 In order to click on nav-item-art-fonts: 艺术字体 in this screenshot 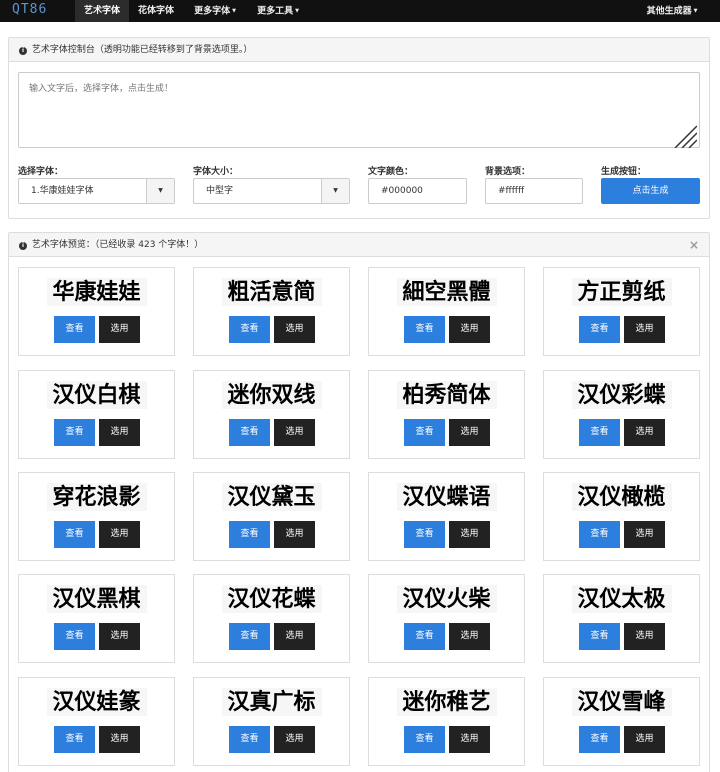, I will do `click(102, 11)`.